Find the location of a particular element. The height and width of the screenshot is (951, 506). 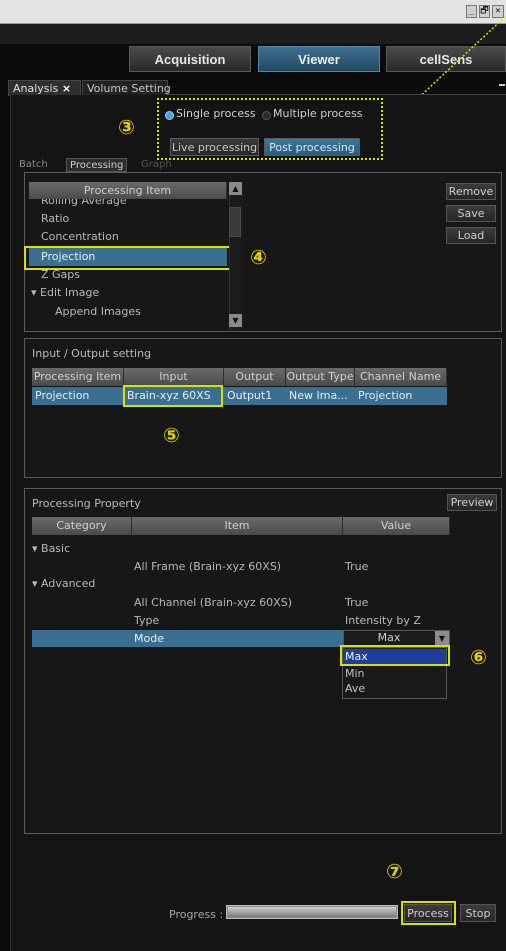

nav-tab-acquisition: Acquisition is located at coordinates (190, 59).